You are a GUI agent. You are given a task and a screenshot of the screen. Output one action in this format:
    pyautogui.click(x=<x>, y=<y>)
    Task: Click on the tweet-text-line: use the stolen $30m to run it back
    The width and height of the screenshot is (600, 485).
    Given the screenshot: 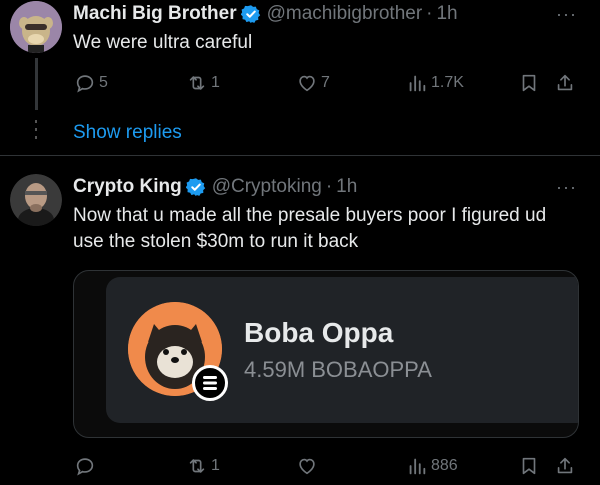 What is the action you would take?
    pyautogui.click(x=216, y=241)
    